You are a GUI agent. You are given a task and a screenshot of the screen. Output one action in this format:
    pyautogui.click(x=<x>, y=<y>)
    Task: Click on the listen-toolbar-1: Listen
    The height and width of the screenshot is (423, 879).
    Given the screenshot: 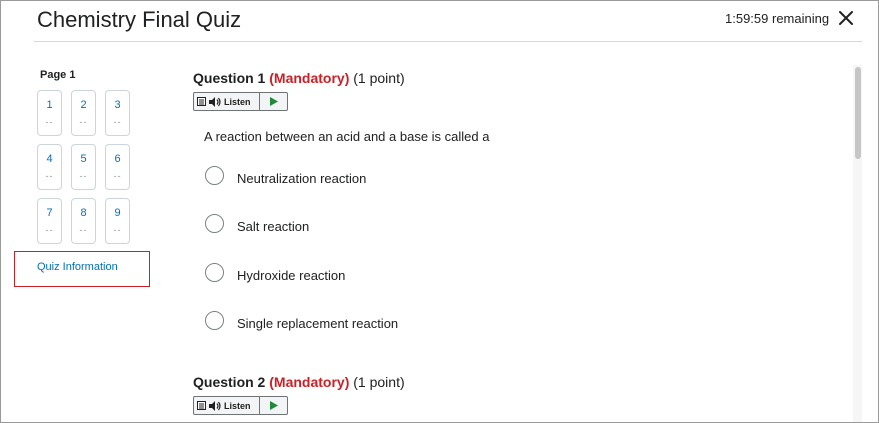 What is the action you would take?
    pyautogui.click(x=240, y=101)
    